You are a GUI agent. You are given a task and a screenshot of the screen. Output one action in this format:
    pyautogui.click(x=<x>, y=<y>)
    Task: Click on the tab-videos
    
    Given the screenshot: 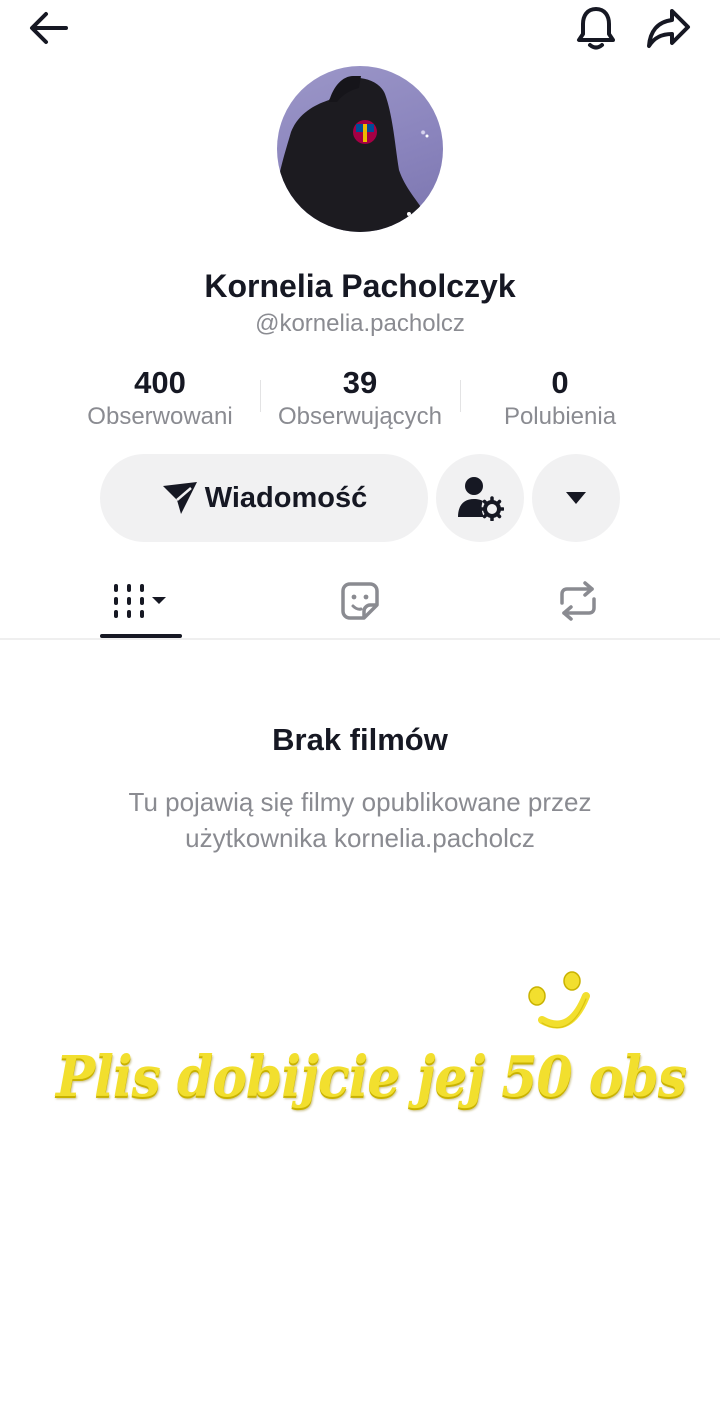 What is the action you would take?
    pyautogui.click(x=141, y=601)
    